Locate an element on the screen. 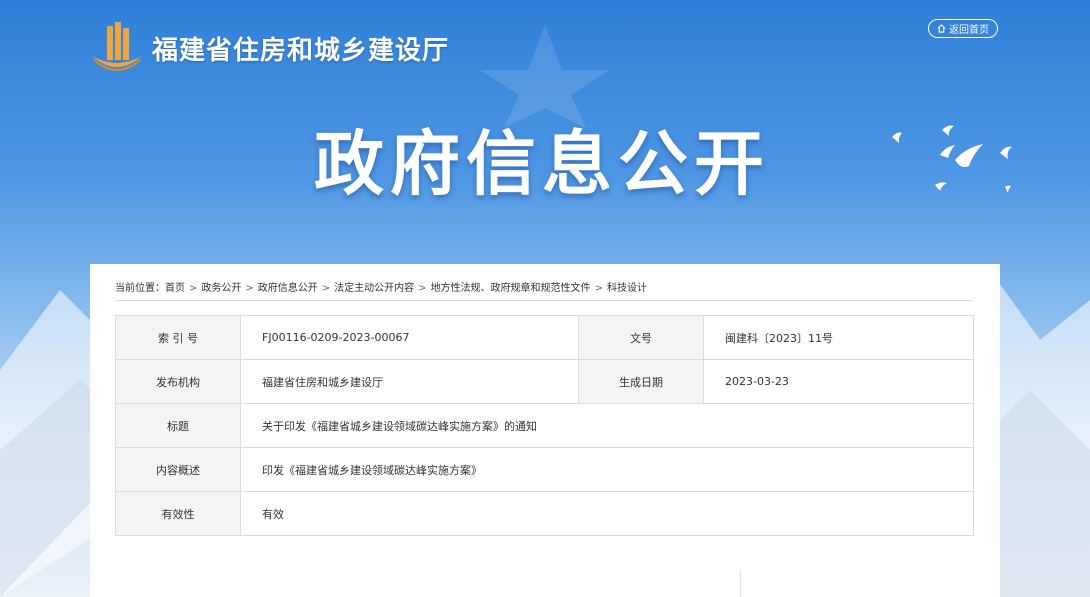 The height and width of the screenshot is (597, 1090). breadcrumb-item-home: 首页 is located at coordinates (175, 289).